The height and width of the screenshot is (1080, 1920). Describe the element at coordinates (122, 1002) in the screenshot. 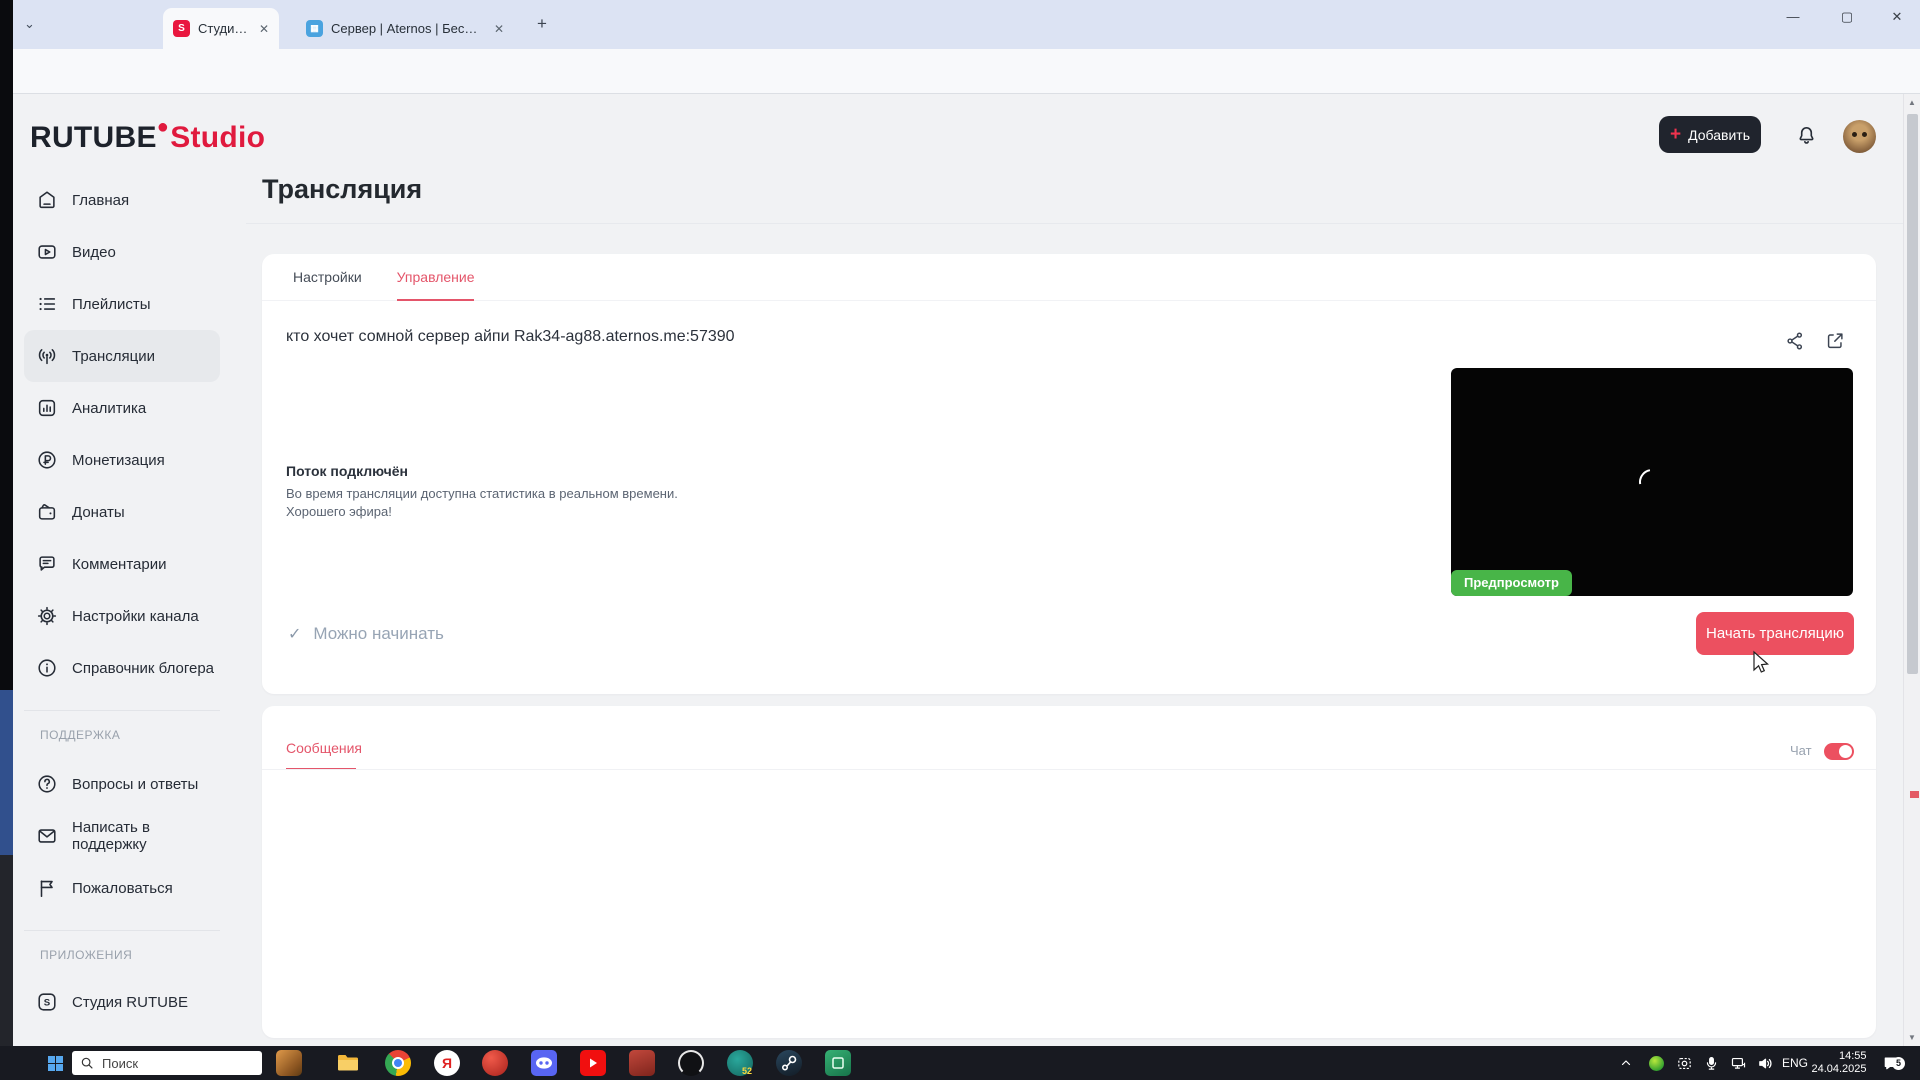

I see `sidebar-item-studio-app: S Студия RUTUBE` at that location.